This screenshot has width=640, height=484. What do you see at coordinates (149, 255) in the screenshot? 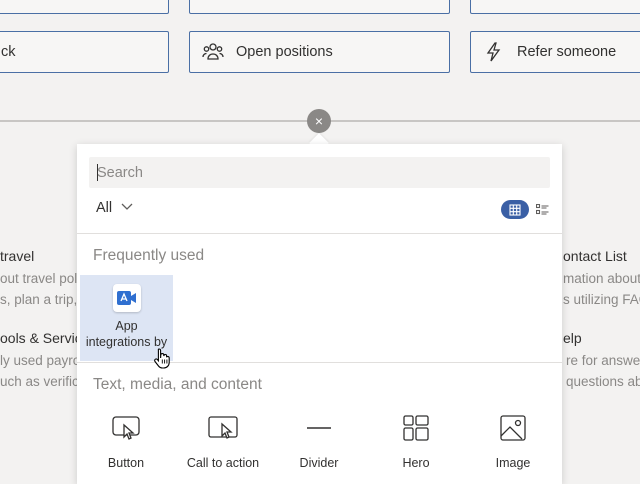
I see `section-heading-frequently-used: Frequently used` at bounding box center [149, 255].